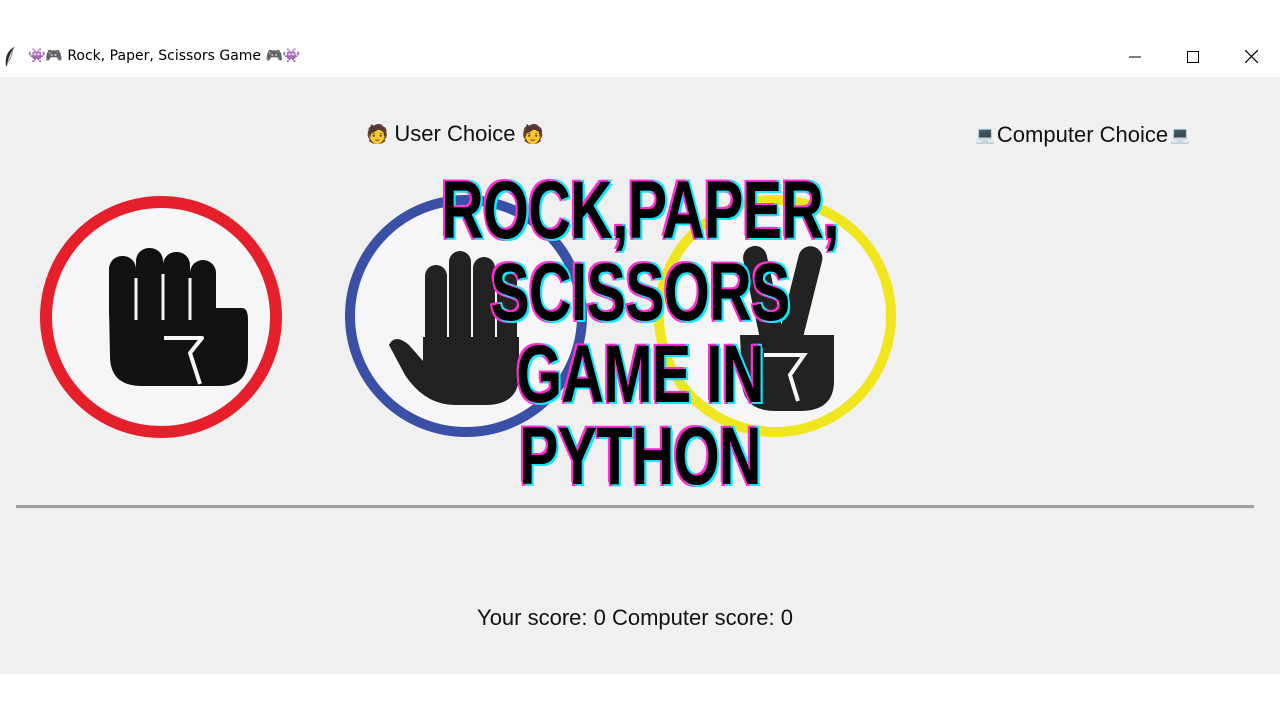 The height and width of the screenshot is (720, 1280). I want to click on user-choice-text: User Choice, so click(455, 133).